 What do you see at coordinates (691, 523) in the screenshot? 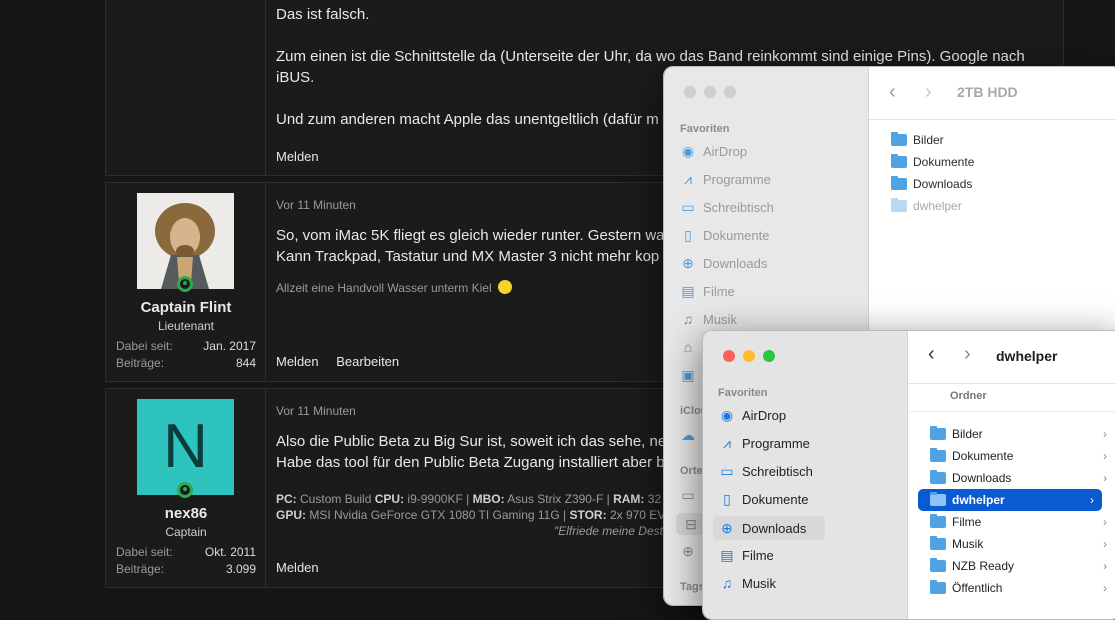
I see `disk-icon: ⊟` at bounding box center [691, 523].